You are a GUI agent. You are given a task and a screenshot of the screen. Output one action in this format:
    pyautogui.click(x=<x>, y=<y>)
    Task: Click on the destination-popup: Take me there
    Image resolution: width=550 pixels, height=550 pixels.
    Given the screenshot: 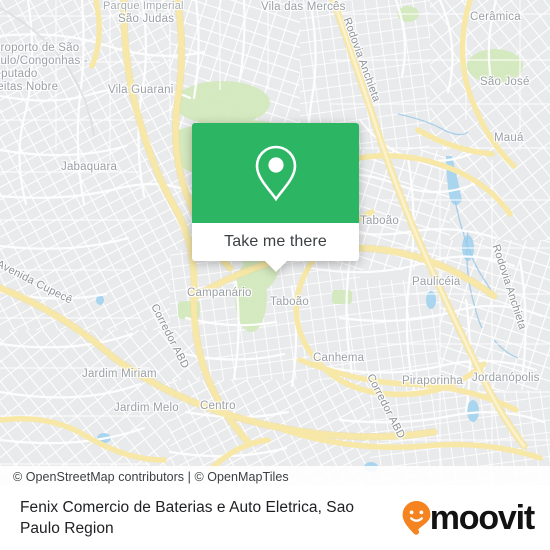 What is the action you would take?
    pyautogui.click(x=275, y=197)
    